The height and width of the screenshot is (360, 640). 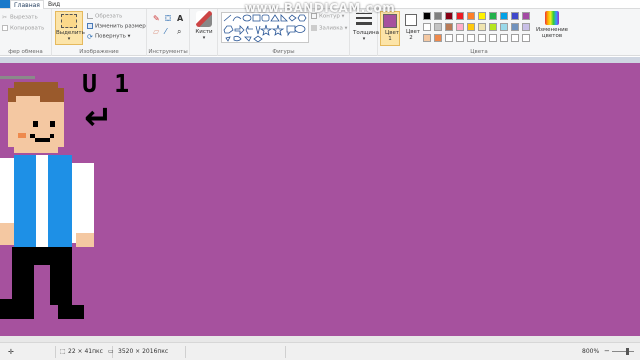 I want to click on shapes-group-label: Фигуры, so click(x=283, y=52).